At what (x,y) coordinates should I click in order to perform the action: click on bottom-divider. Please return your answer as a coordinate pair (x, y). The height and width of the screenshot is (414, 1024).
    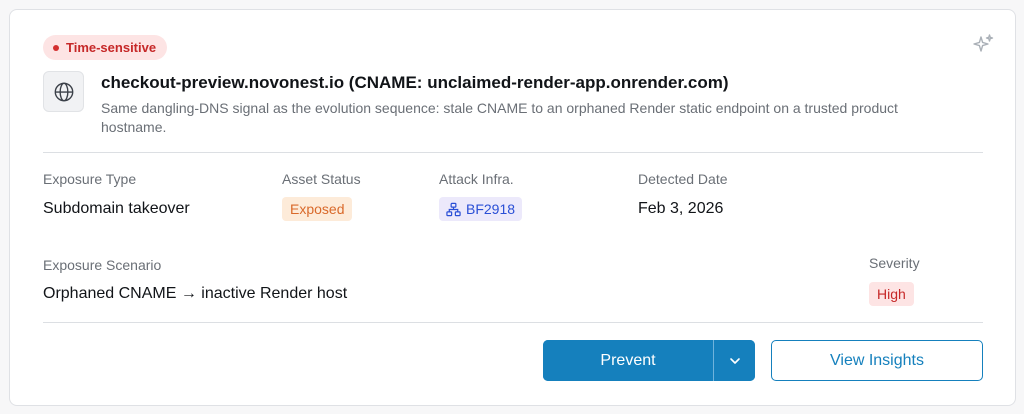
    Looking at the image, I should click on (513, 322).